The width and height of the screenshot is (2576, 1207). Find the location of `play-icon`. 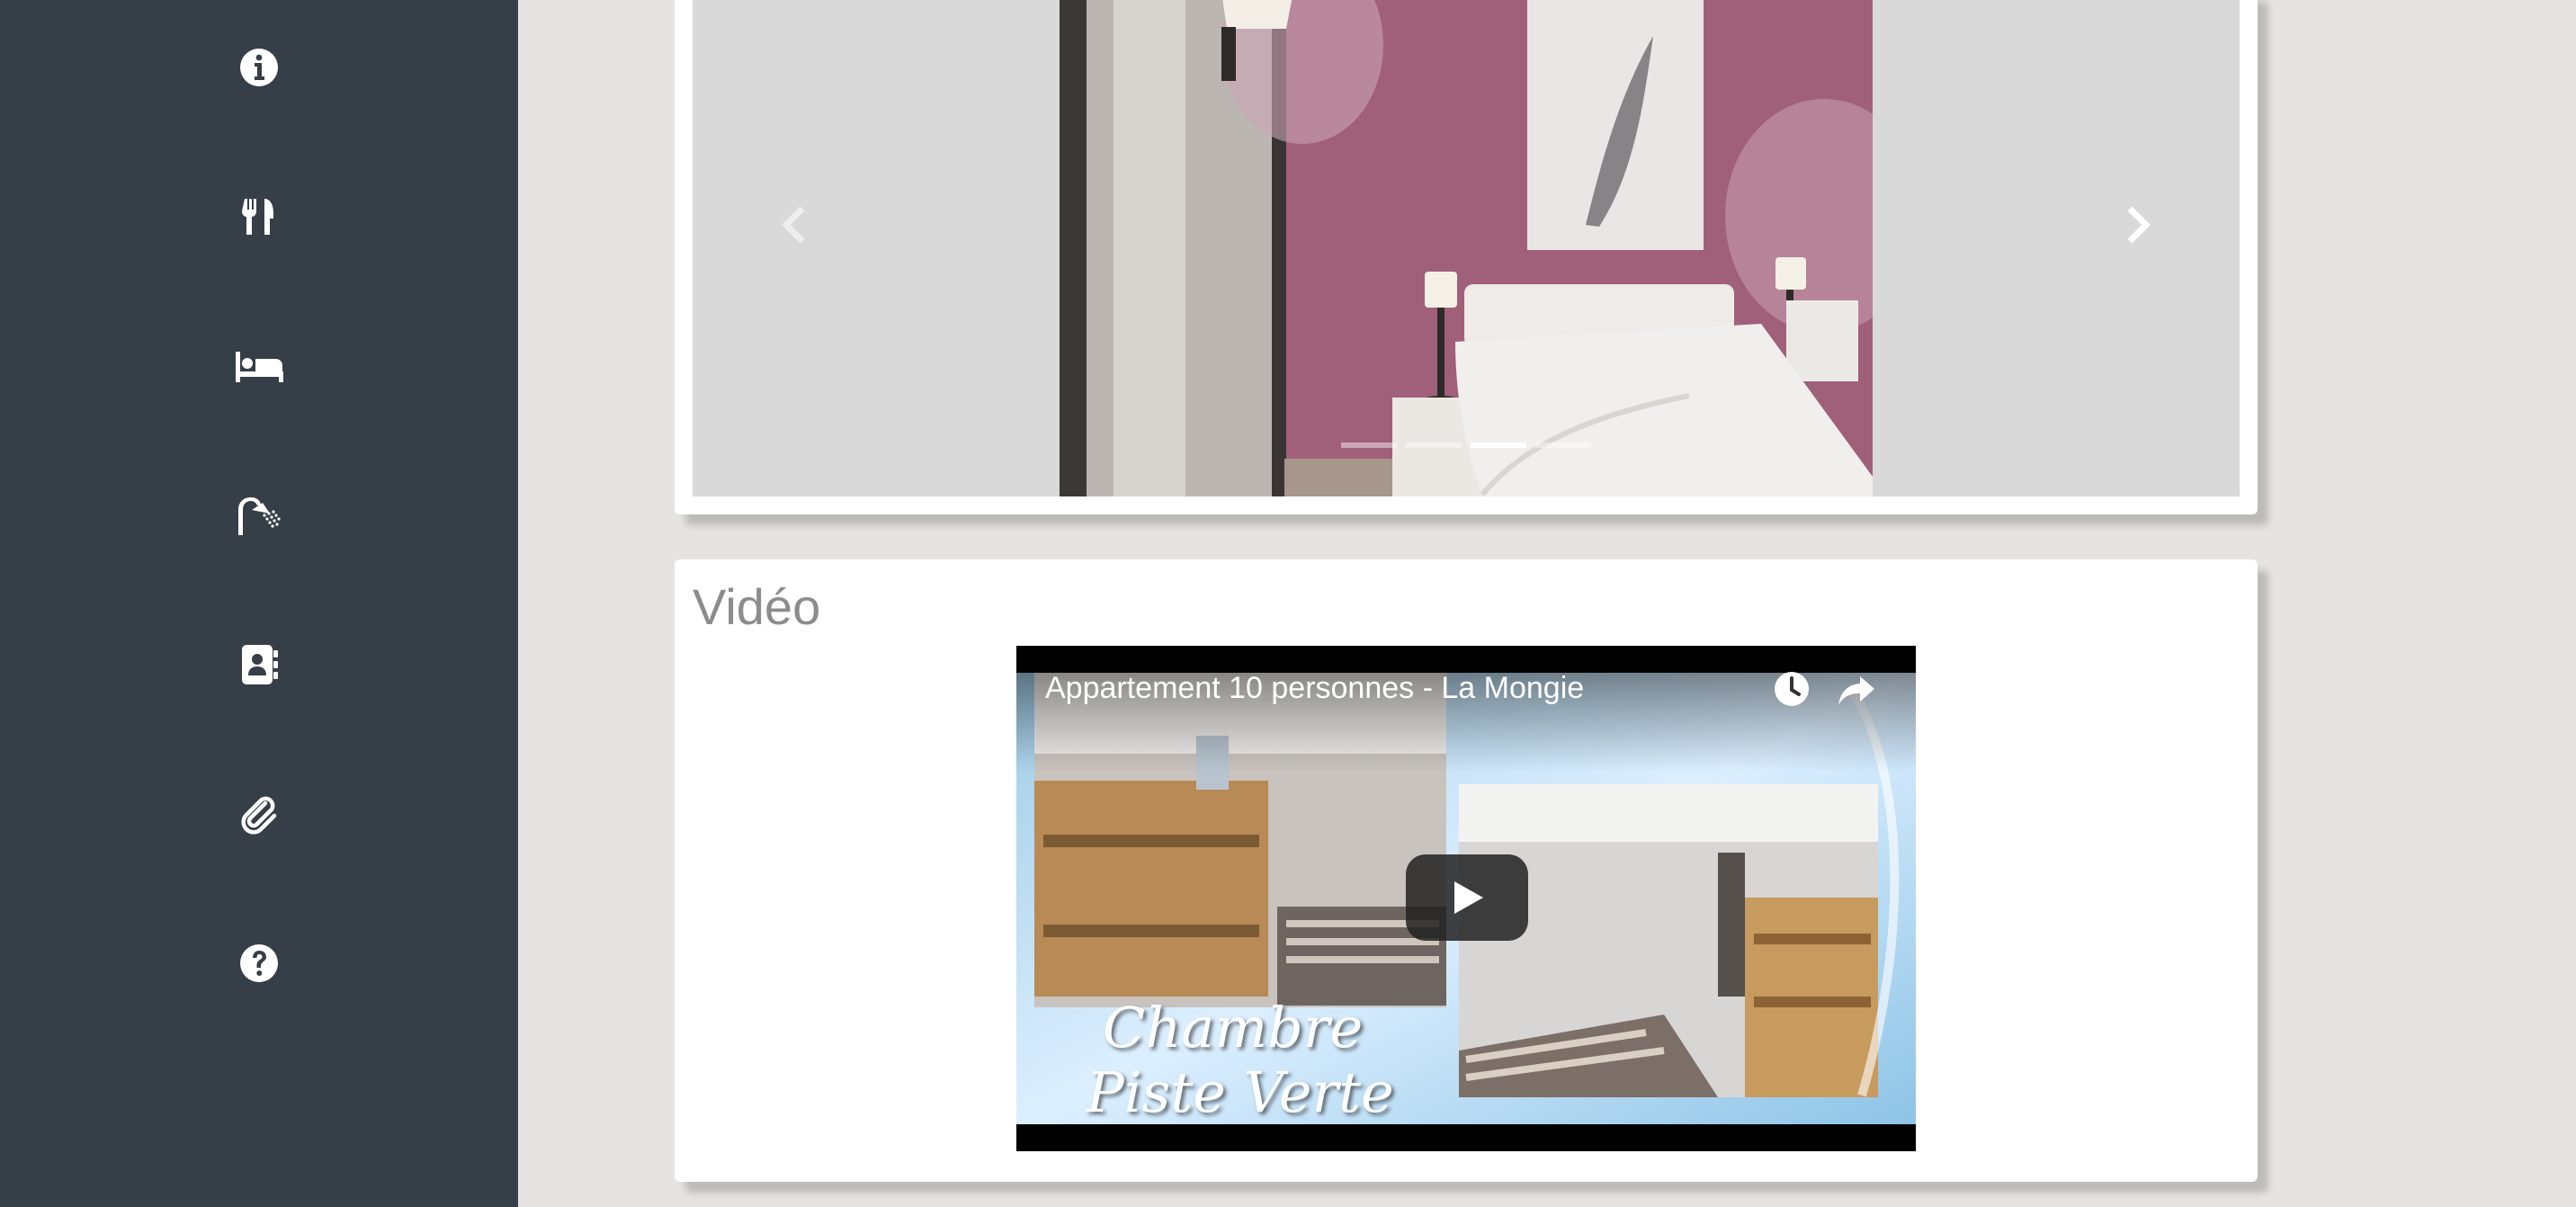

play-icon is located at coordinates (1468, 897).